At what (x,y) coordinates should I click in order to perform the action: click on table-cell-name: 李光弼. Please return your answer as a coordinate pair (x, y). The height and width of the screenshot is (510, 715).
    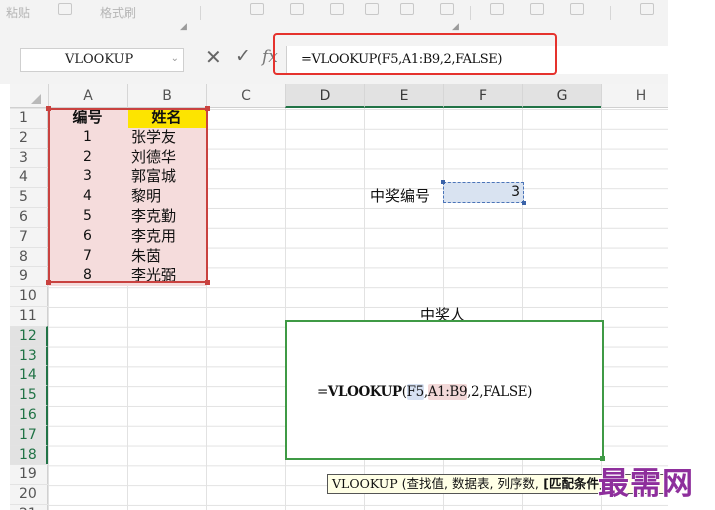
    Looking at the image, I should click on (151, 276).